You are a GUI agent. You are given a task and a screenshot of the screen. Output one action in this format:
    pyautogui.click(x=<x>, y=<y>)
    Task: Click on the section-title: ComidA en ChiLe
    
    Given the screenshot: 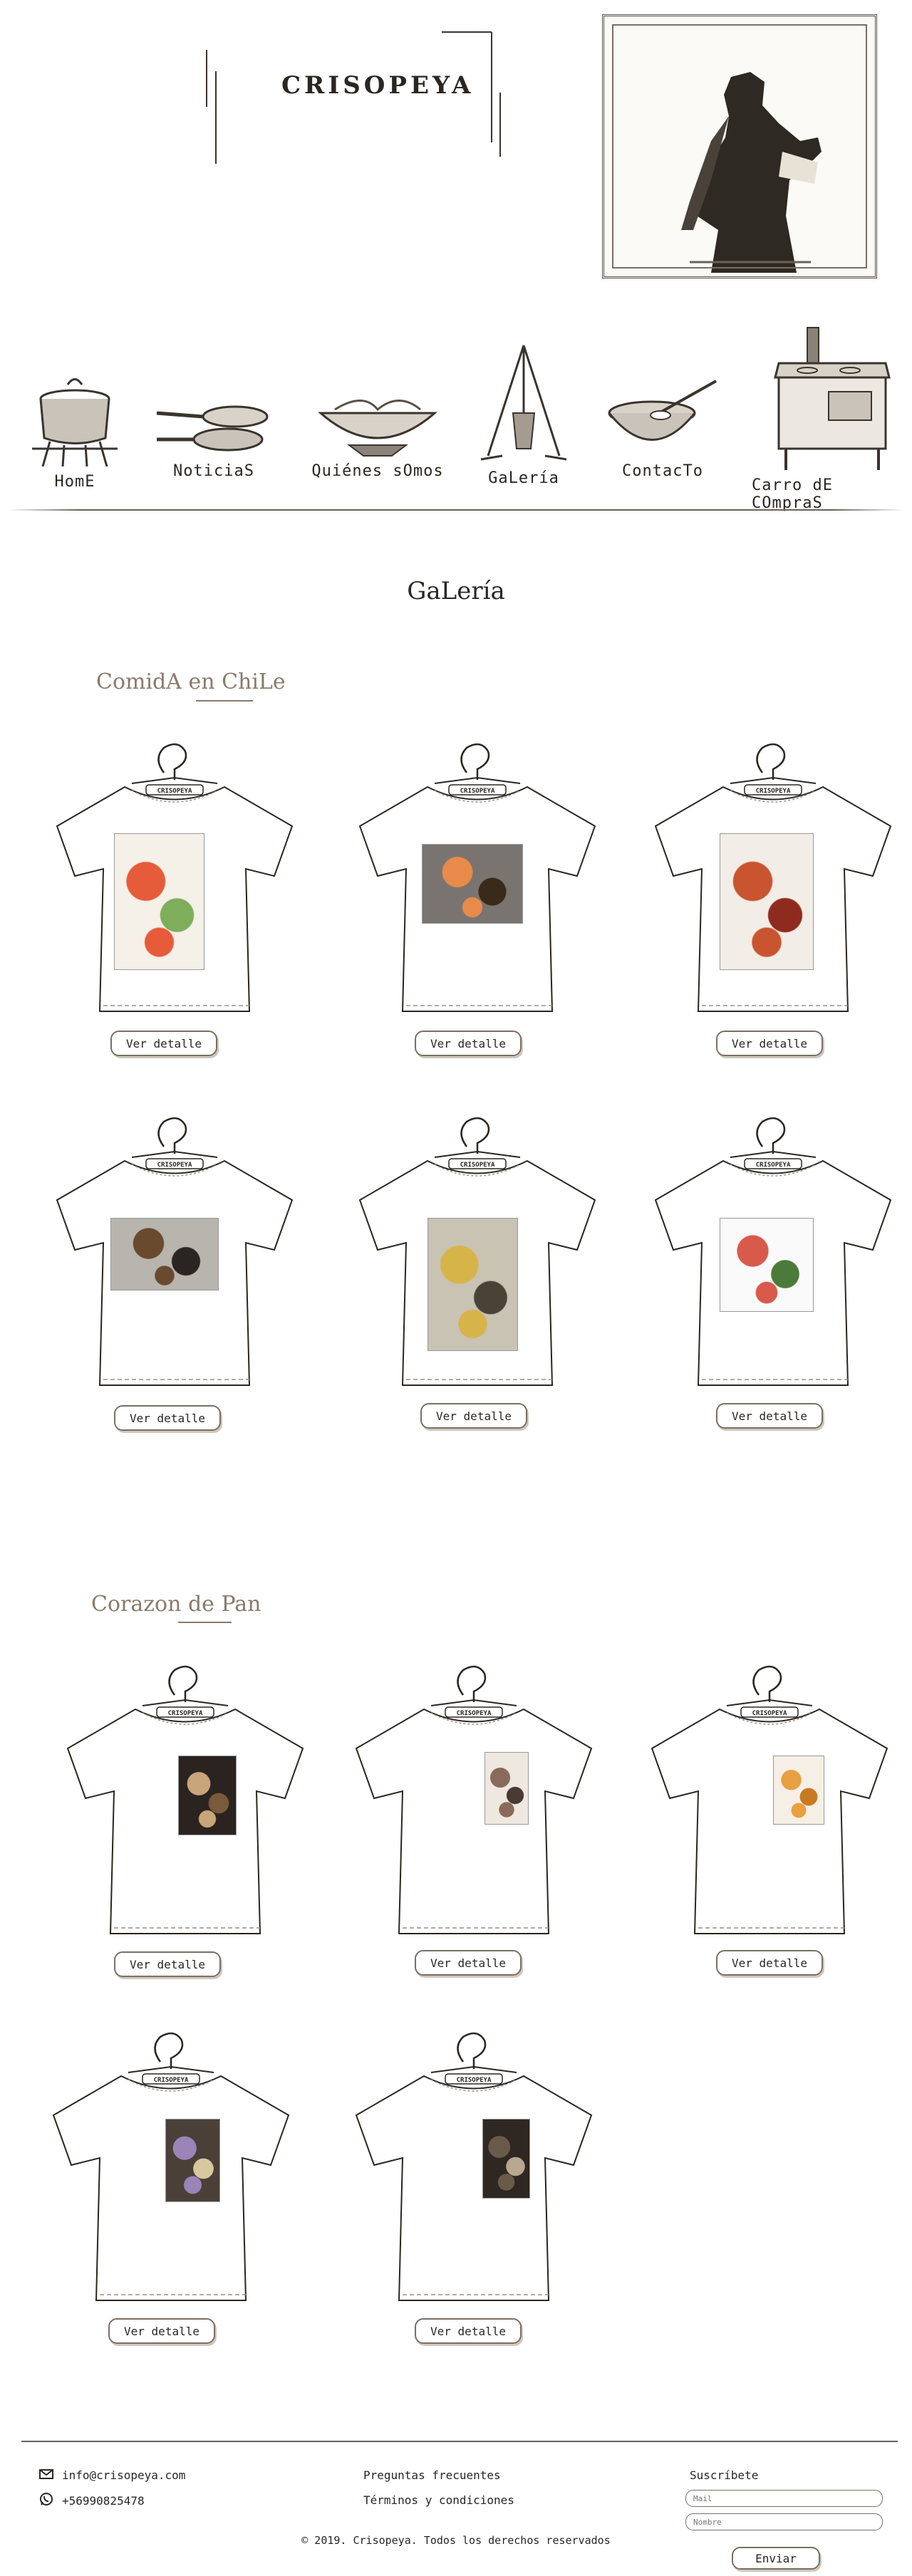 What is the action you would take?
    pyautogui.click(x=191, y=681)
    